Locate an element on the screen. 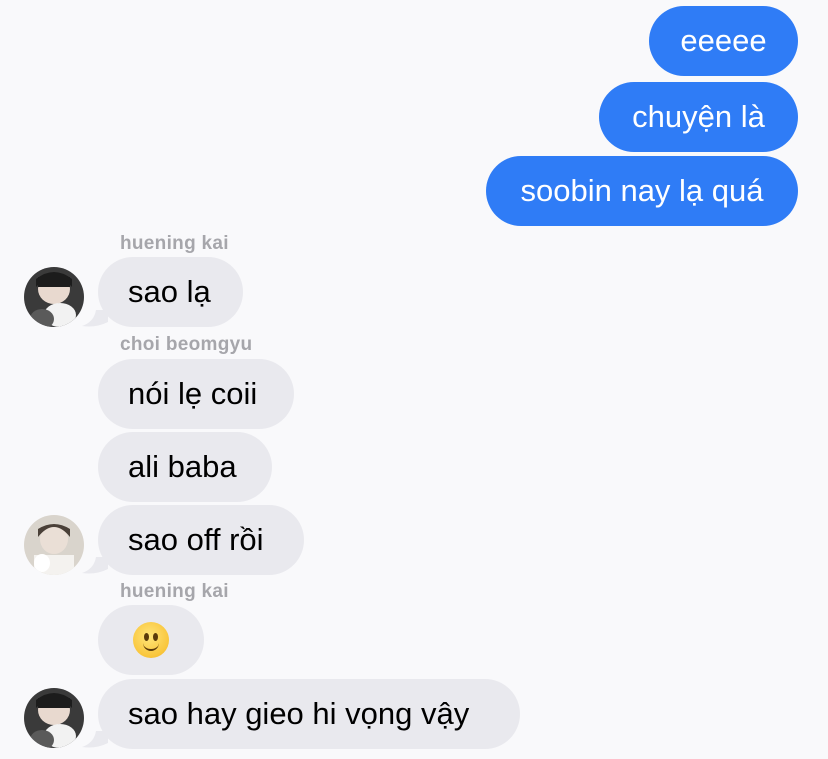 This screenshot has height=759, width=828. incoming-message is located at coordinates (151, 640).